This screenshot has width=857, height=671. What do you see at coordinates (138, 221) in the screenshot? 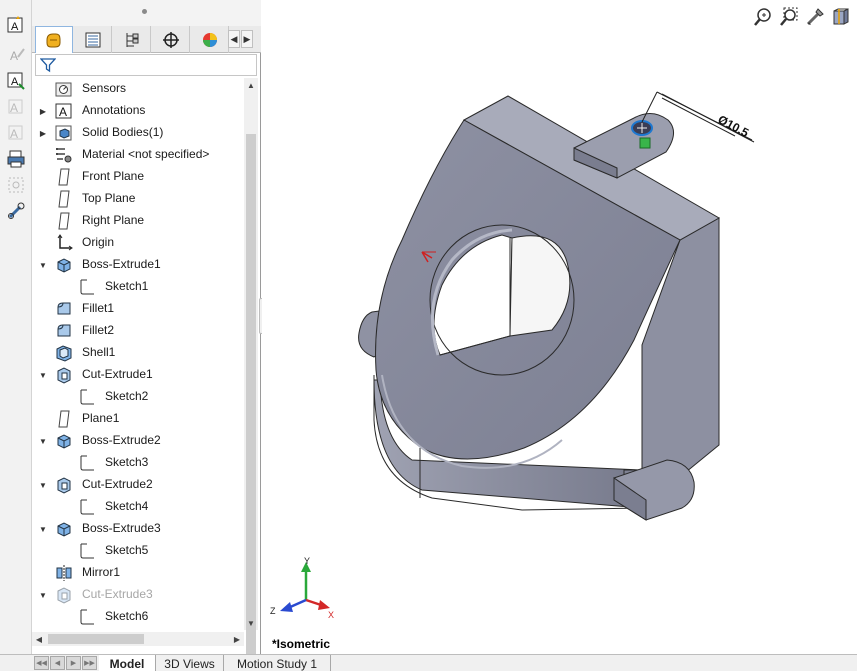
I see `tree-item: Right Plane` at bounding box center [138, 221].